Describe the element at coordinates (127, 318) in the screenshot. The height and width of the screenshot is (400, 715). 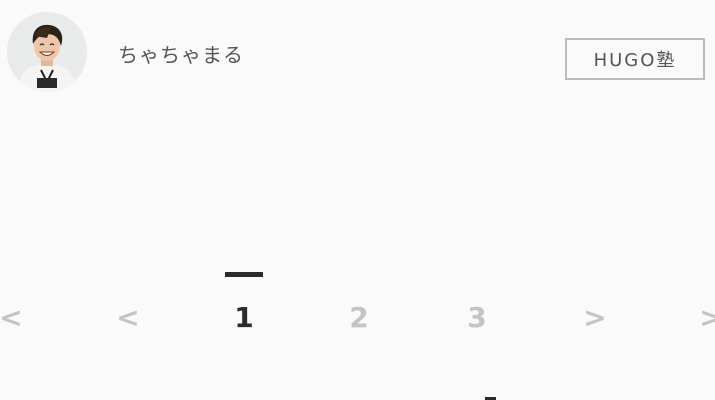
I see `pagination-prev-button: <` at that location.